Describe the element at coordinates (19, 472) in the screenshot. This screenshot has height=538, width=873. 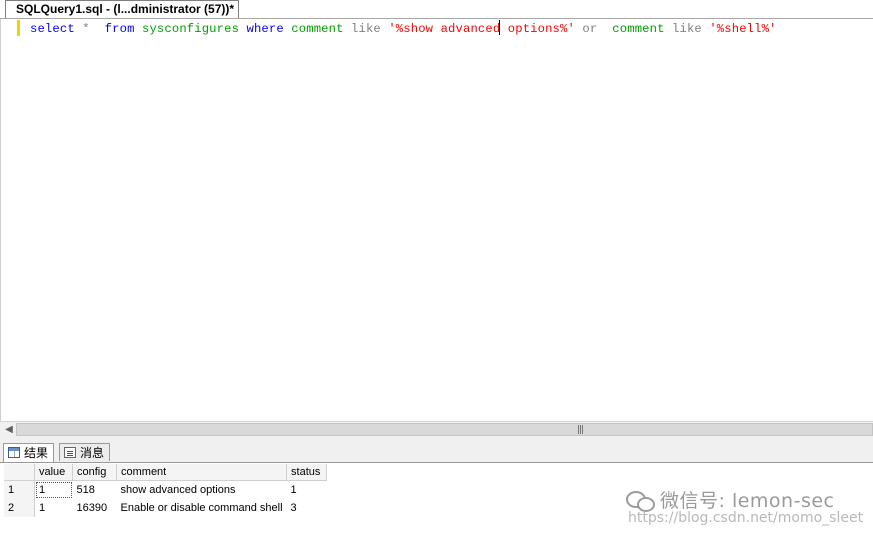
I see `row-number-header` at that location.